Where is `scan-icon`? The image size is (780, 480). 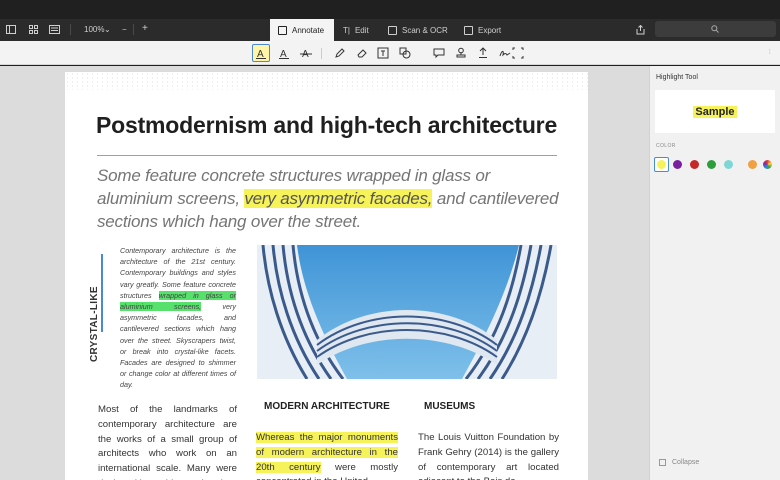
scan-icon is located at coordinates (392, 30).